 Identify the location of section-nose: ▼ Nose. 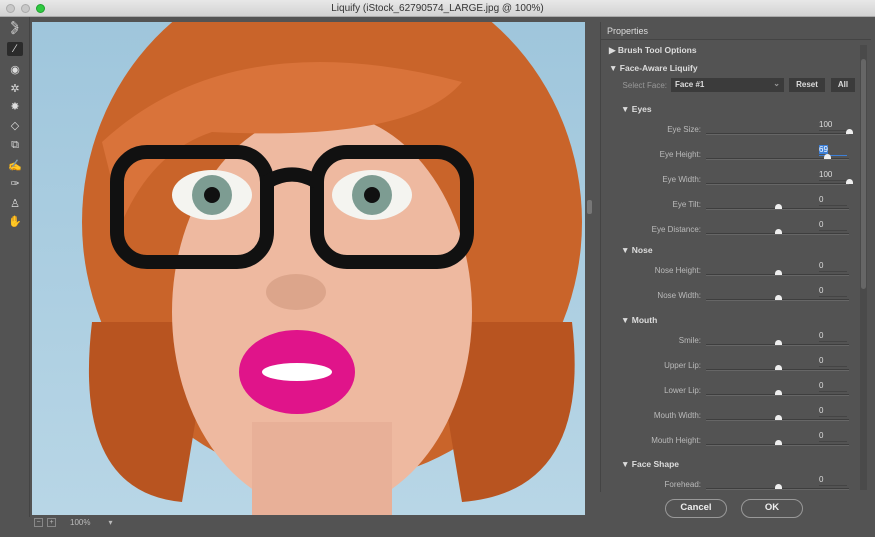
(637, 250).